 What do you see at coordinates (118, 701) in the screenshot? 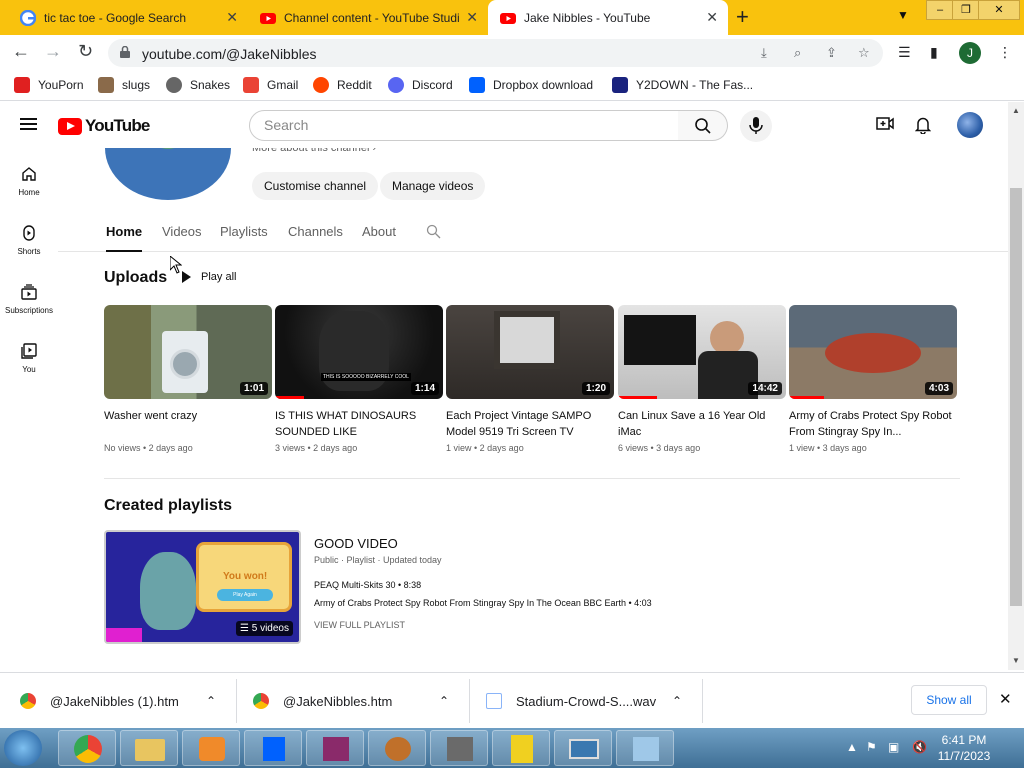
I see `download-item: @JakeNibbles (1).htm ⌃` at bounding box center [118, 701].